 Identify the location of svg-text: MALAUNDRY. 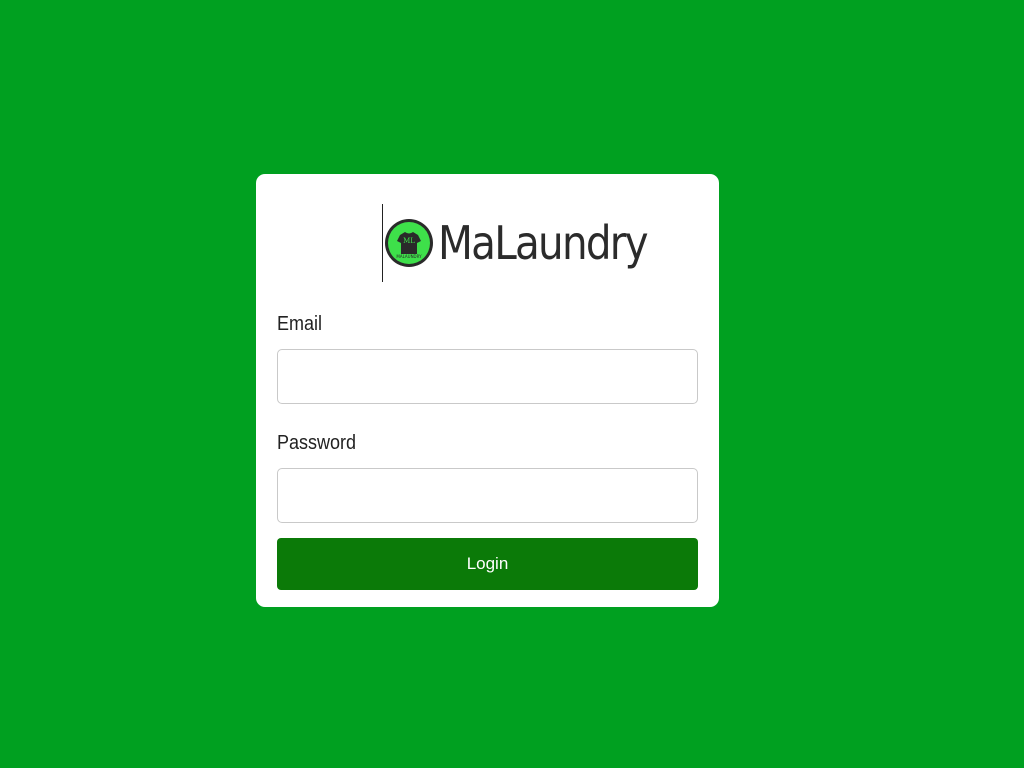
(409, 256).